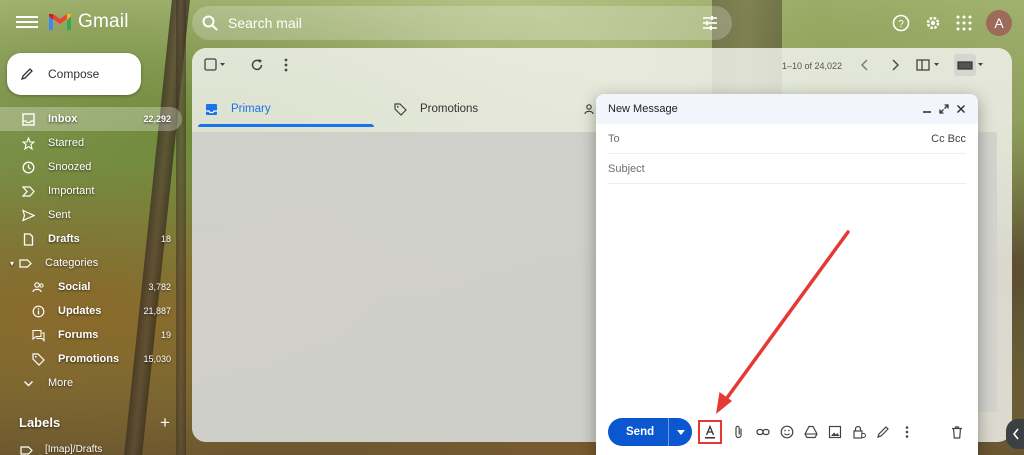 The image size is (1024, 455). Describe the element at coordinates (251, 109) in the screenshot. I see `tab-label: Primary` at that location.